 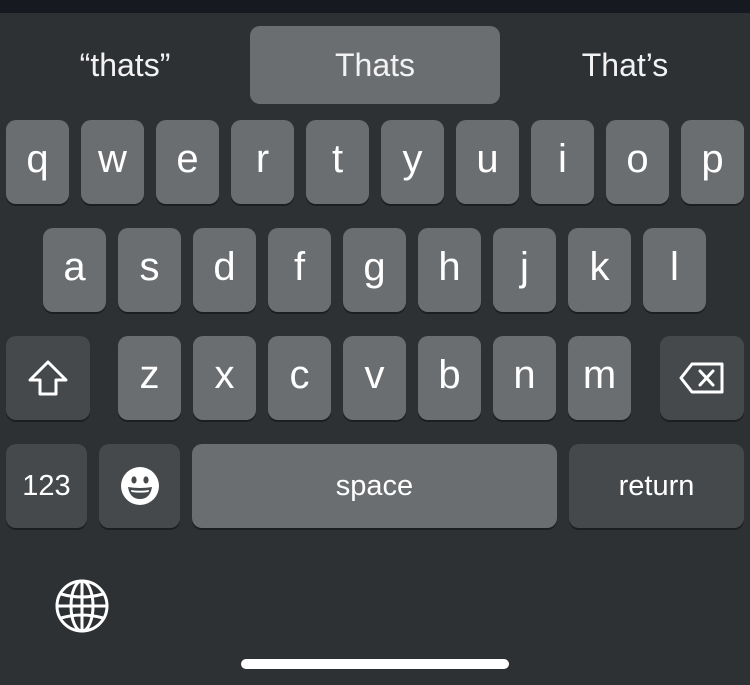 I want to click on key-i: i, so click(x=562, y=162).